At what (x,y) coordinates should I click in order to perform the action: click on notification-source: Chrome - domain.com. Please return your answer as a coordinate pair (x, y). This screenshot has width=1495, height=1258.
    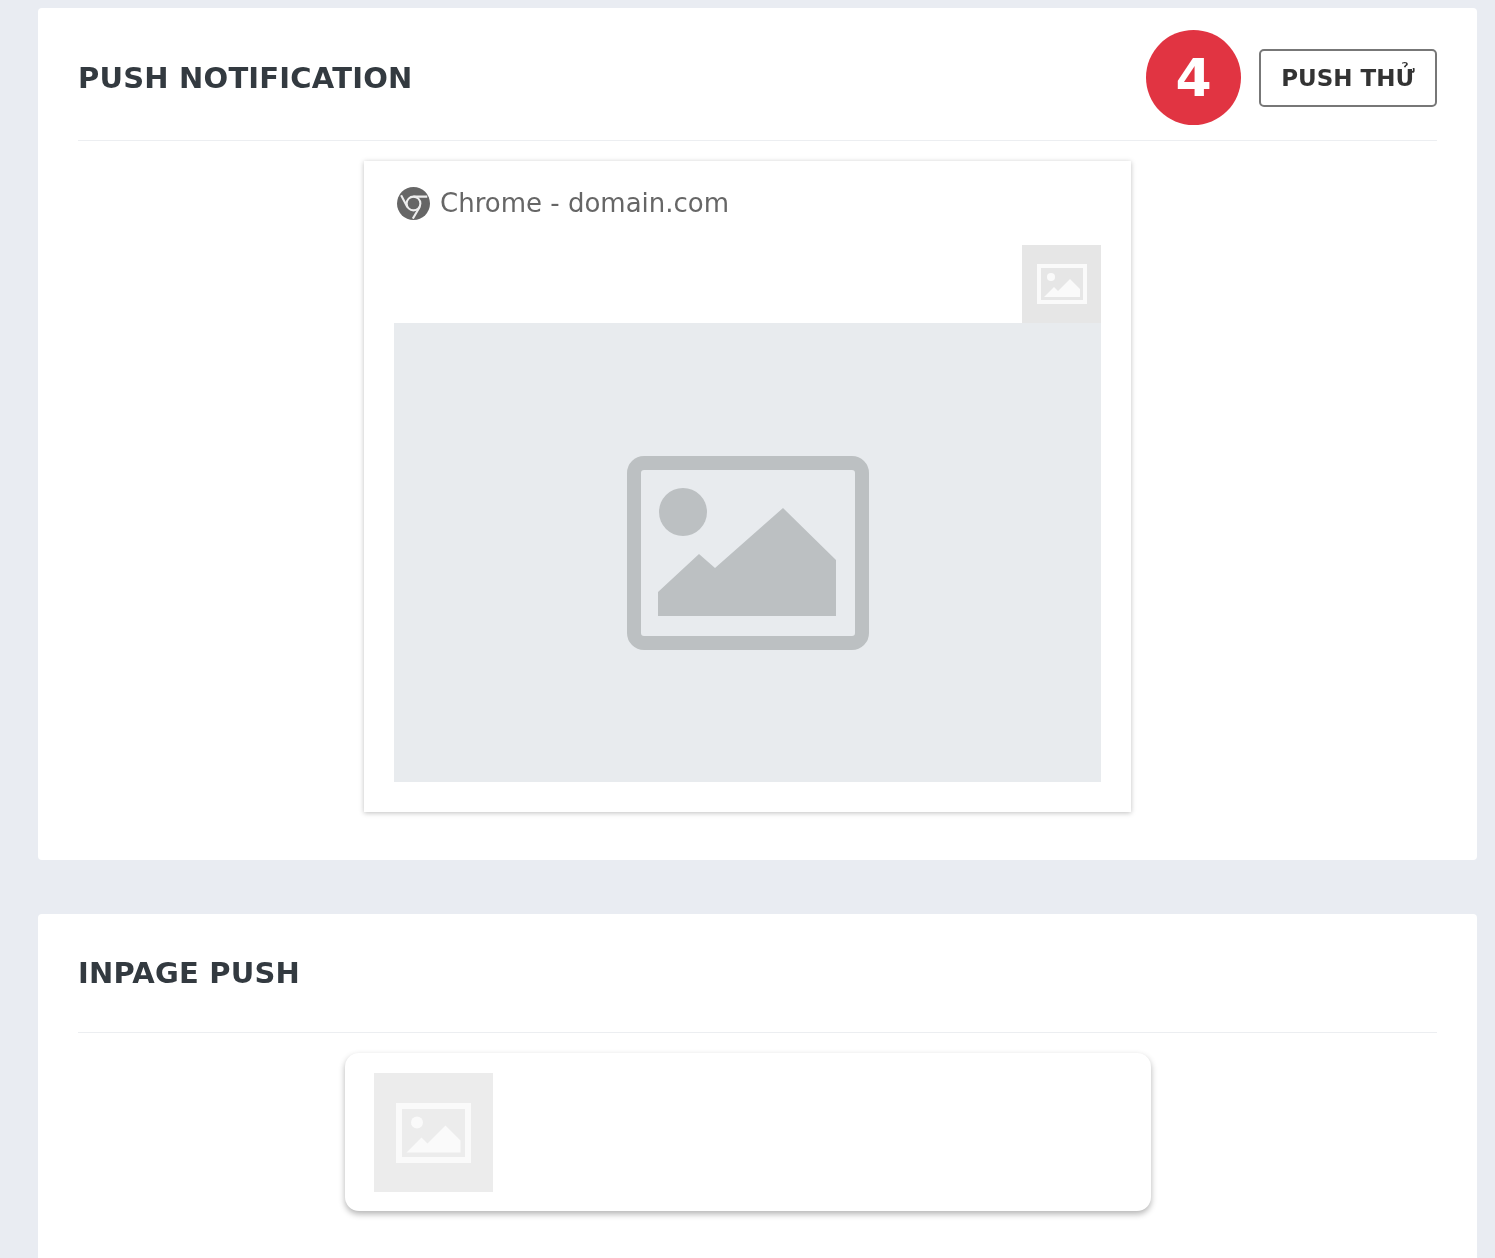
    Looking at the image, I should click on (585, 203).